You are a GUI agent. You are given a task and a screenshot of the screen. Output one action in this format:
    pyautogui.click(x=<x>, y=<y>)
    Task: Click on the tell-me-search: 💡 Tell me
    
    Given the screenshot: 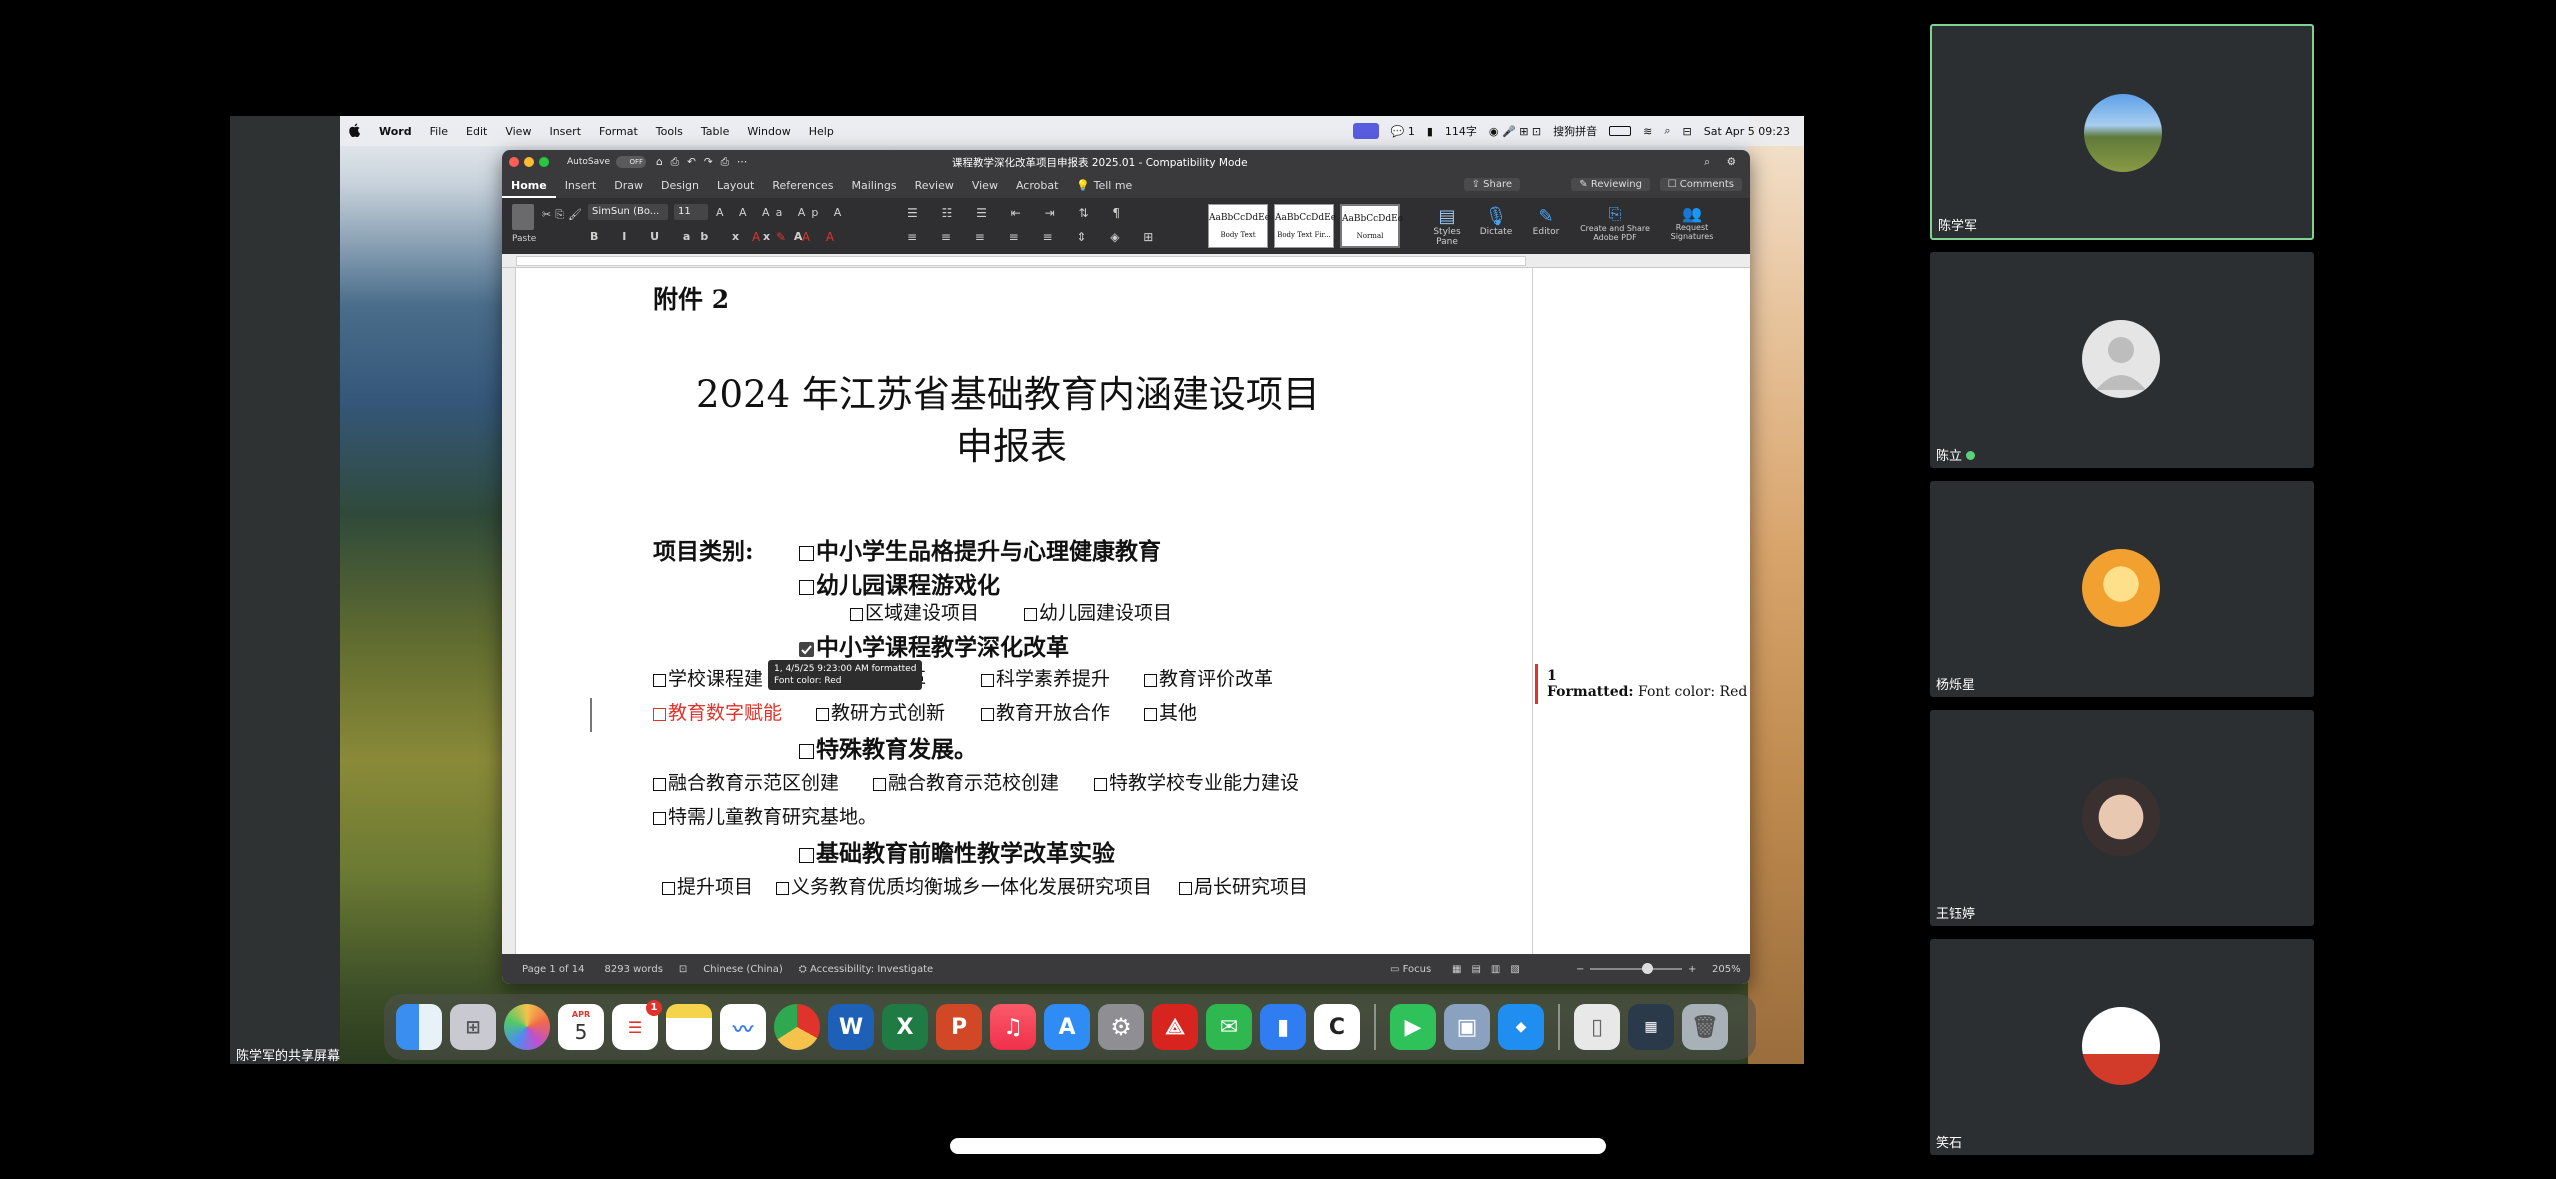 What is the action you would take?
    pyautogui.click(x=1104, y=186)
    